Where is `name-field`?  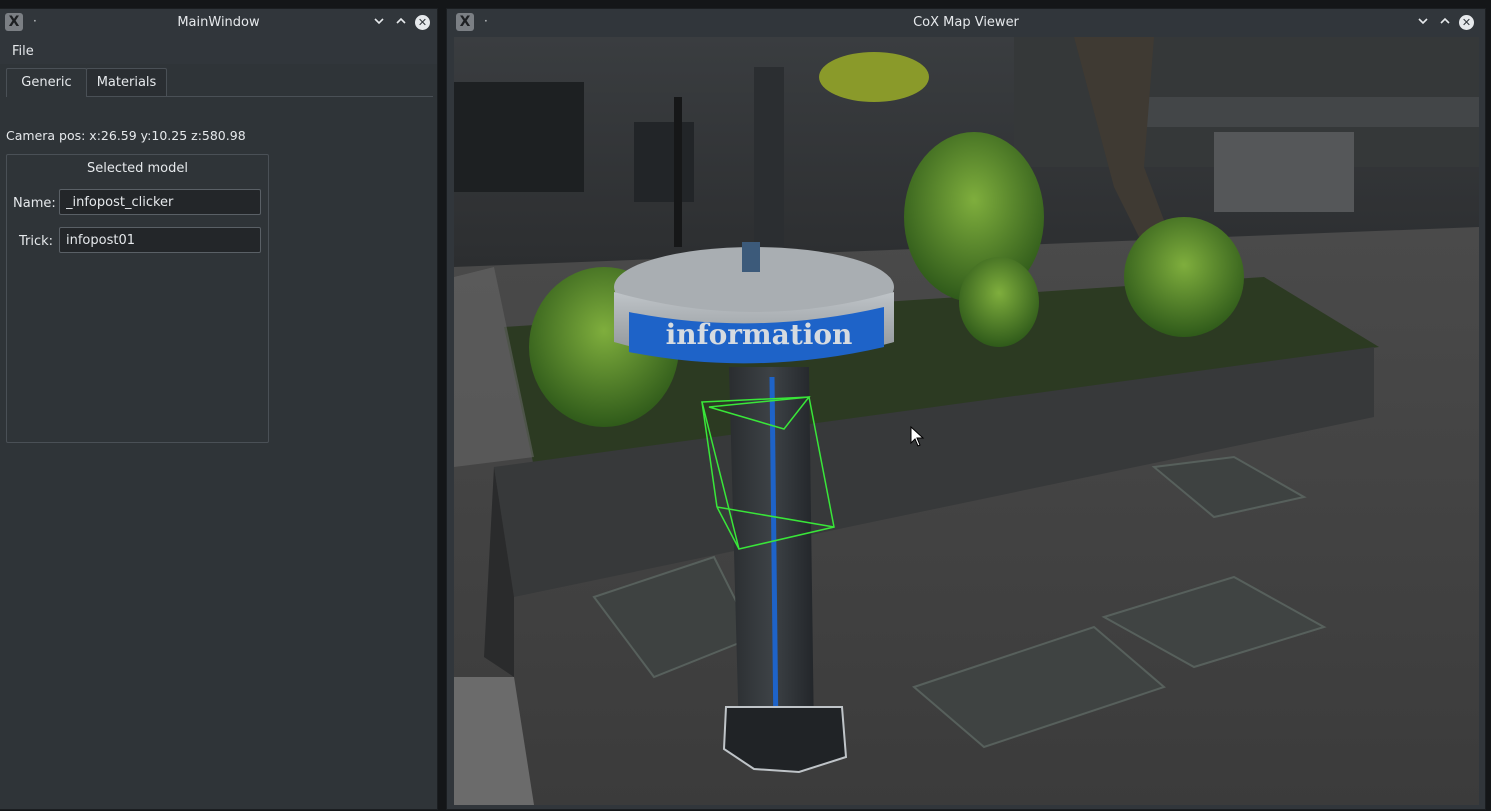
name-field is located at coordinates (160, 202).